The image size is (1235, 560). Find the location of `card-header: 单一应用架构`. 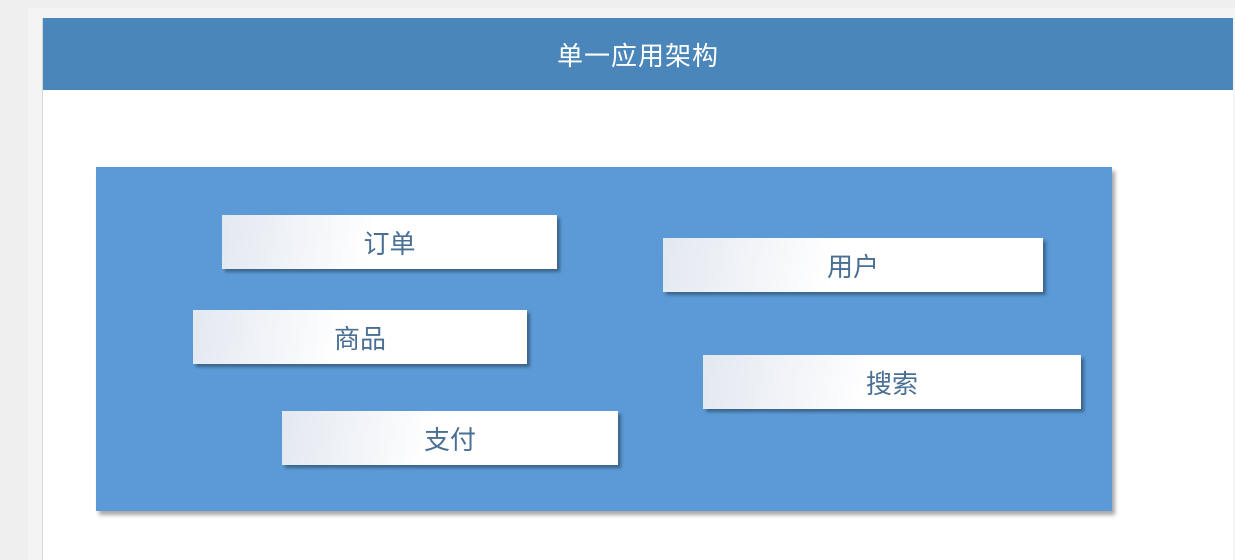

card-header: 单一应用架构 is located at coordinates (638, 54).